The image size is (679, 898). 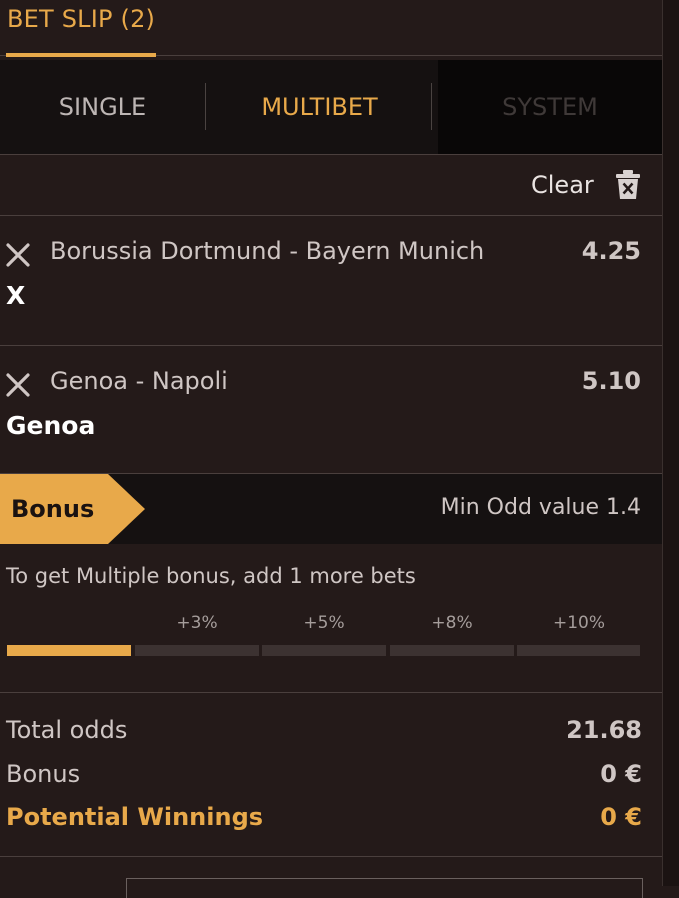 I want to click on bonus-value: 0 €, so click(x=621, y=774).